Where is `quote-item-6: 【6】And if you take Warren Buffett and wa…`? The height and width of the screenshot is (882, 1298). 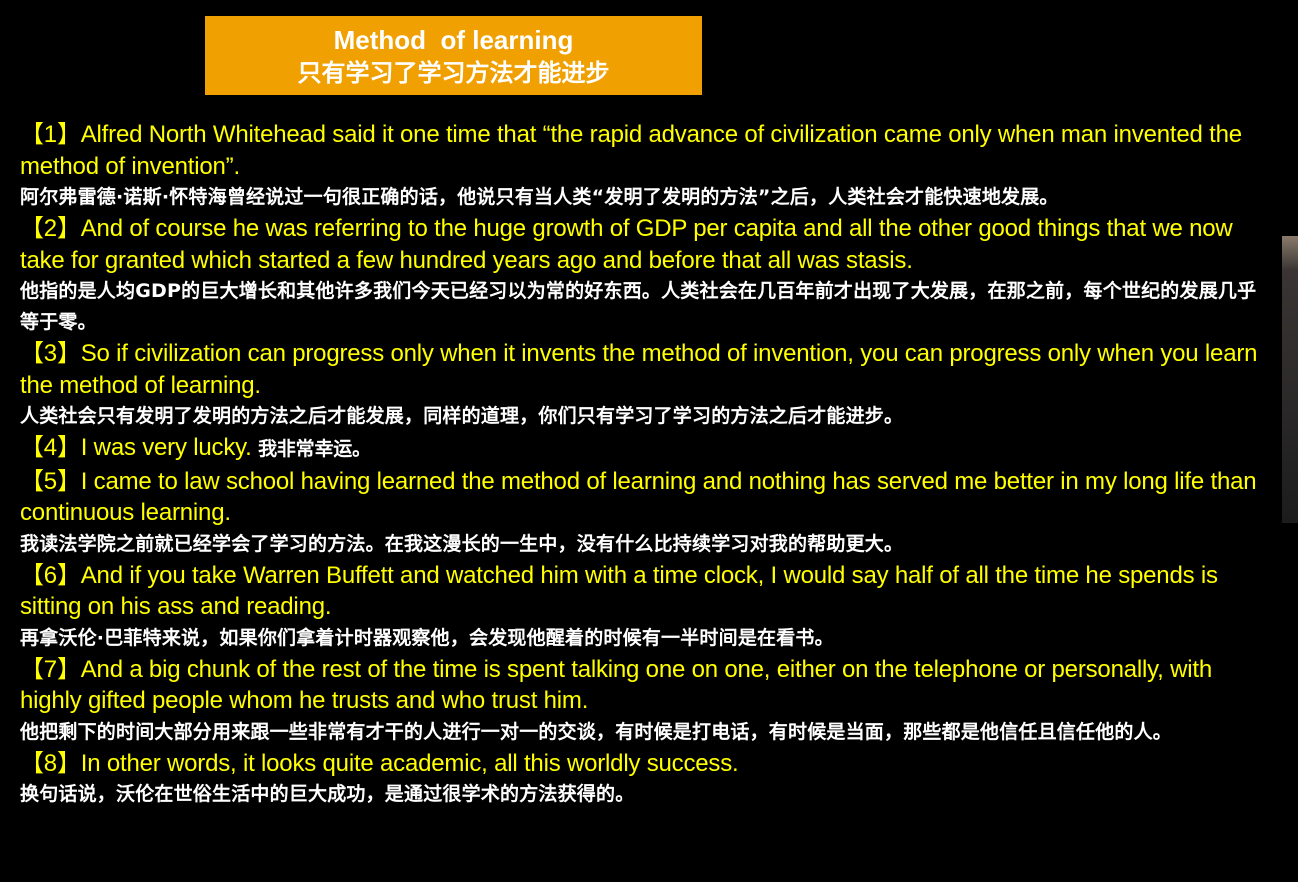 quote-item-6: 【6】And if you take Warren Buffett and wa… is located at coordinates (640, 607).